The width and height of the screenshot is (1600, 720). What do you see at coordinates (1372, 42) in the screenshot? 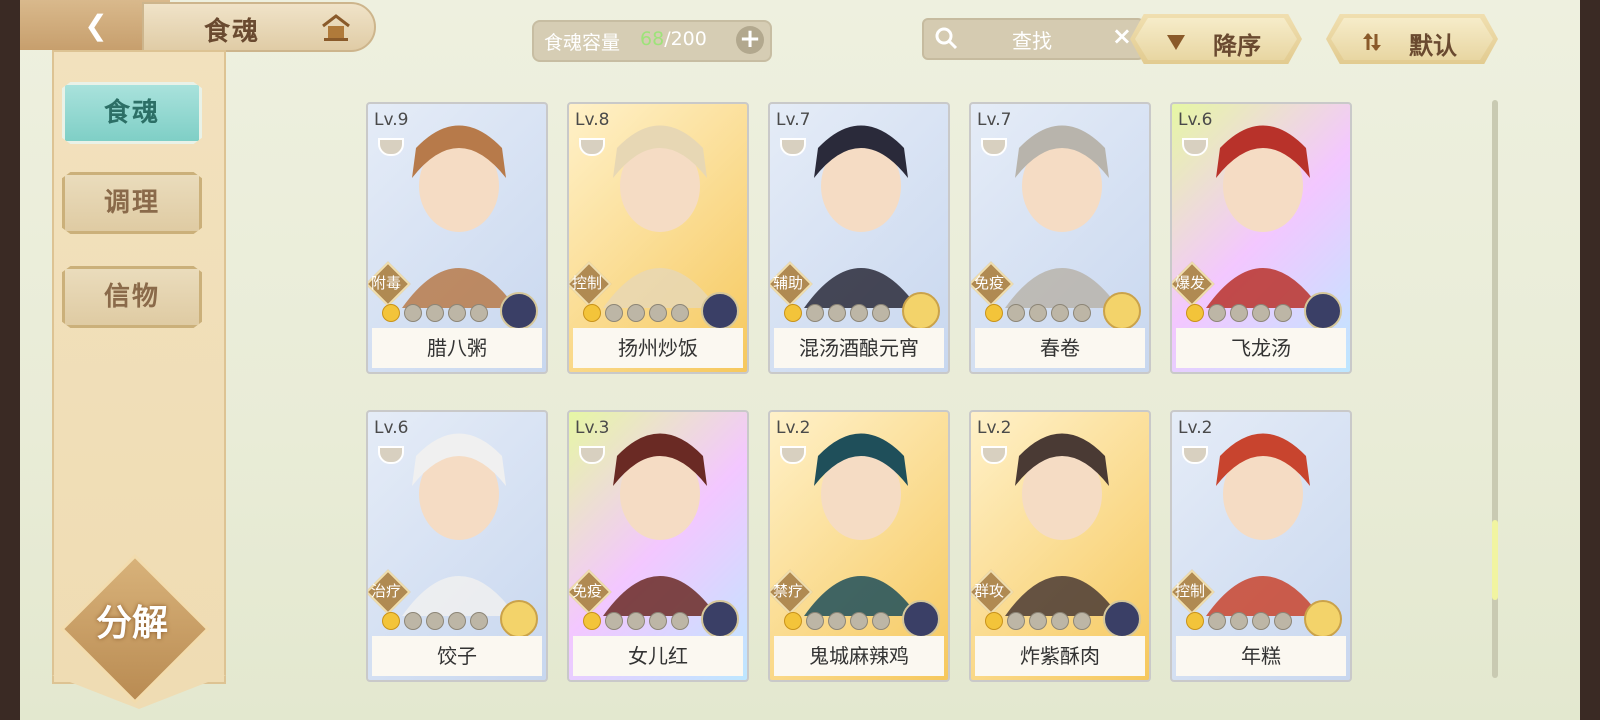
I see `sort-arrows-icon` at bounding box center [1372, 42].